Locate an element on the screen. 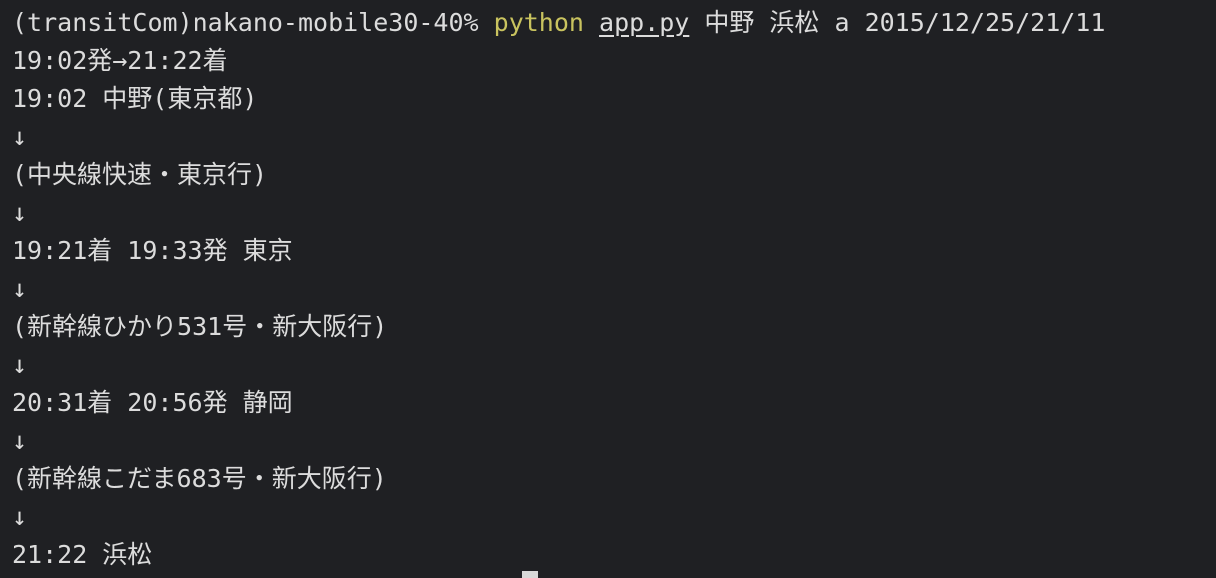 This screenshot has width=1216, height=578. output-line-transfer: 19:21着 19:33発 東京 is located at coordinates (152, 250).